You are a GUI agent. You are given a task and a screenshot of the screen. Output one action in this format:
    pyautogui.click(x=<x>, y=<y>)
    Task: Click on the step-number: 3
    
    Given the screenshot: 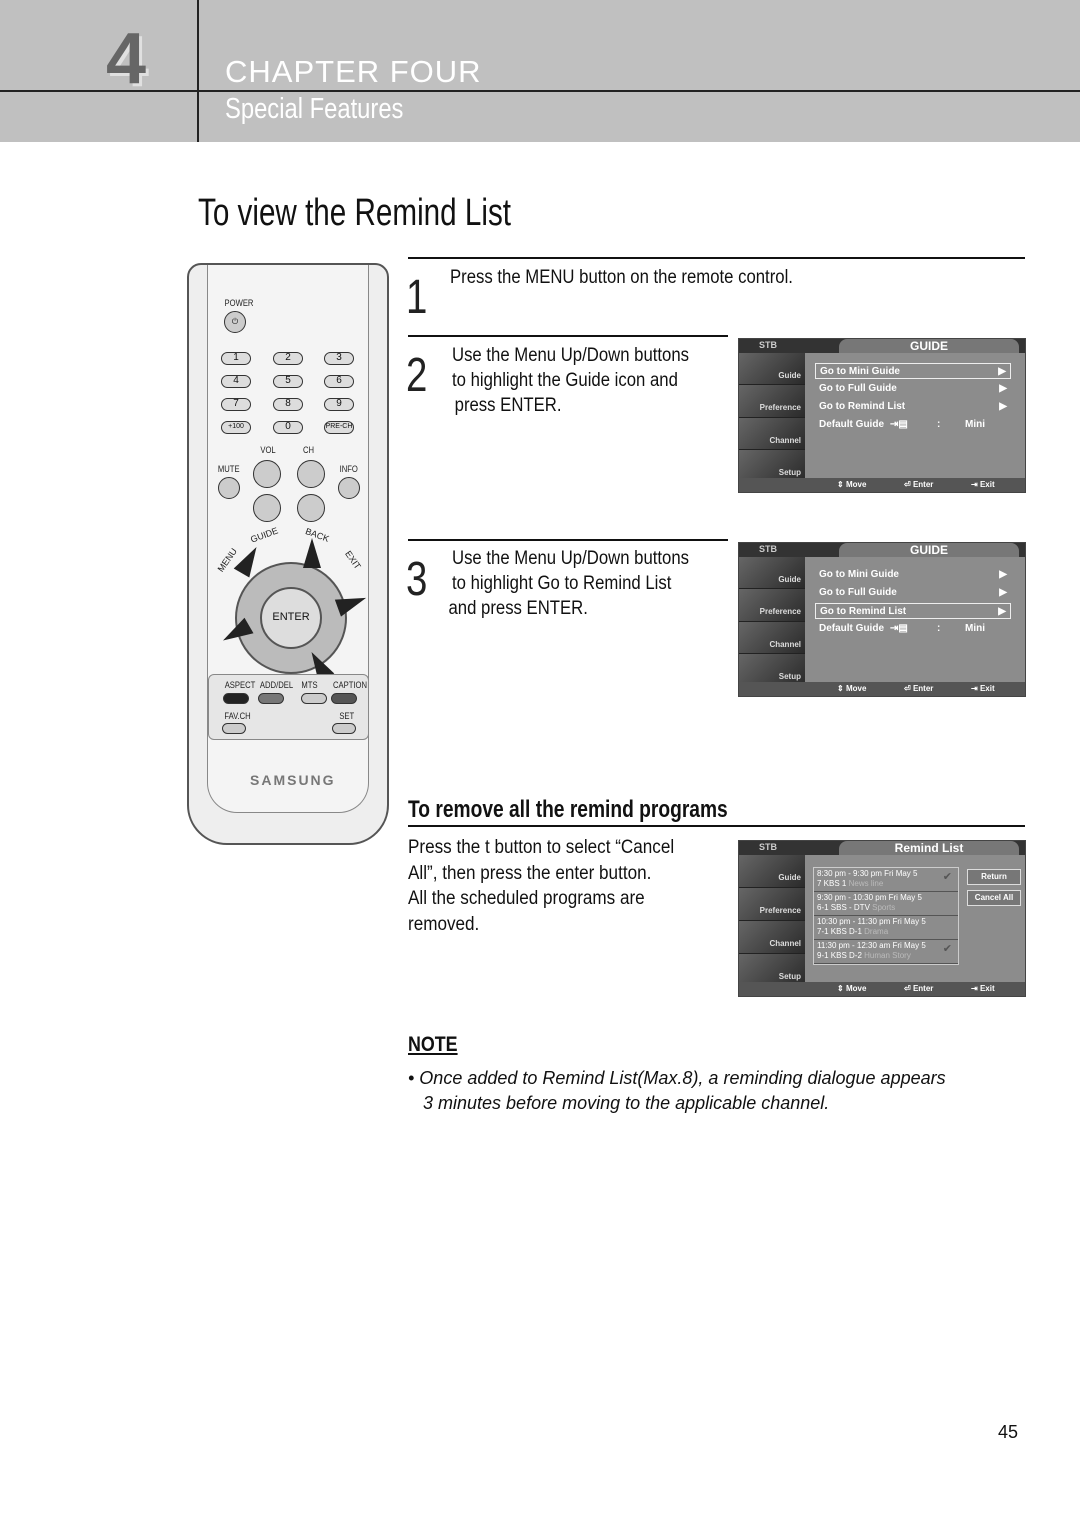 What is the action you would take?
    pyautogui.click(x=417, y=579)
    